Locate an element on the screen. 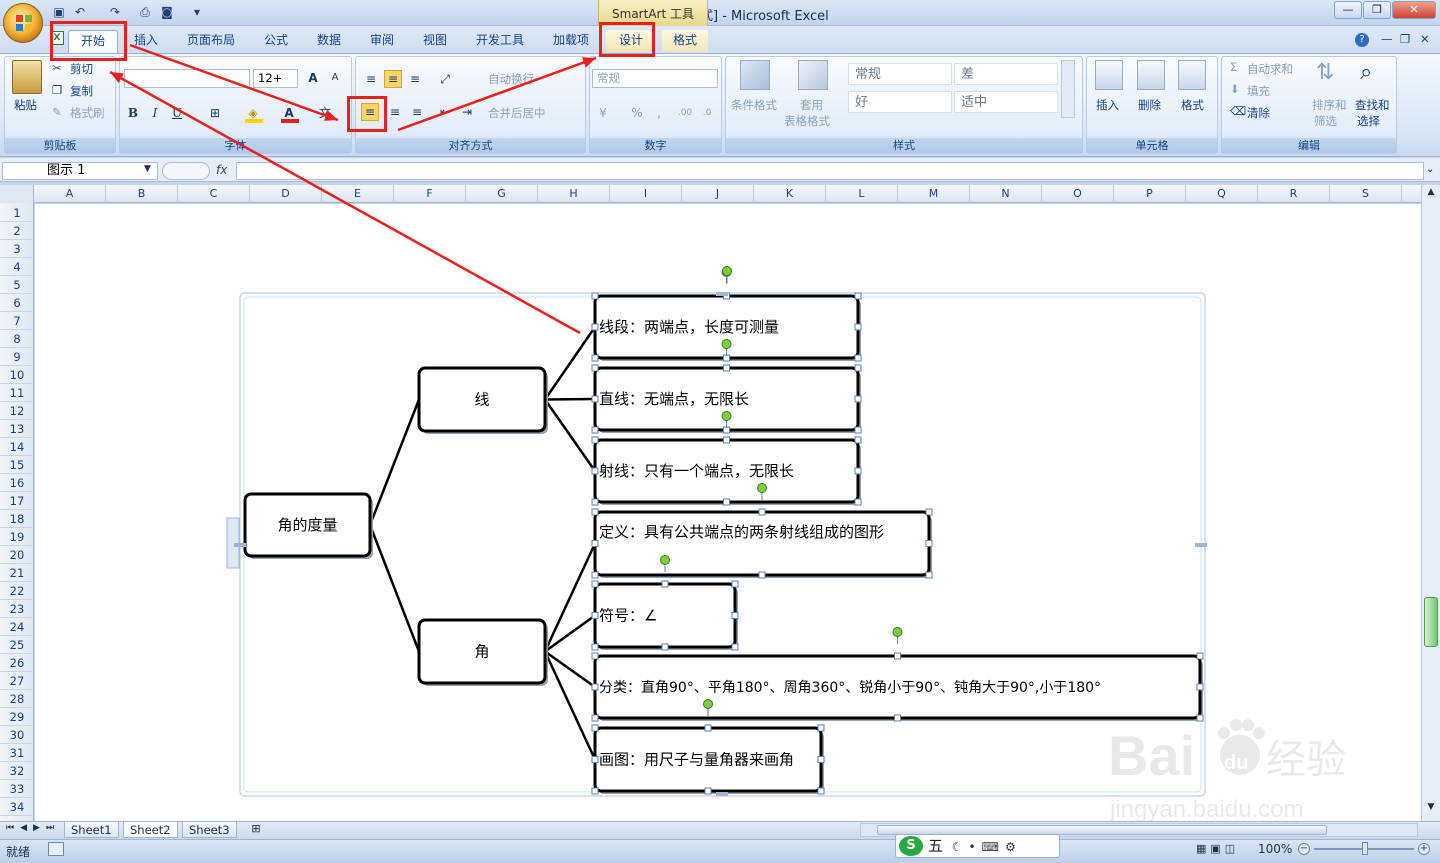 The width and height of the screenshot is (1440, 863). paste-button: 粘贴 is located at coordinates (25, 105).